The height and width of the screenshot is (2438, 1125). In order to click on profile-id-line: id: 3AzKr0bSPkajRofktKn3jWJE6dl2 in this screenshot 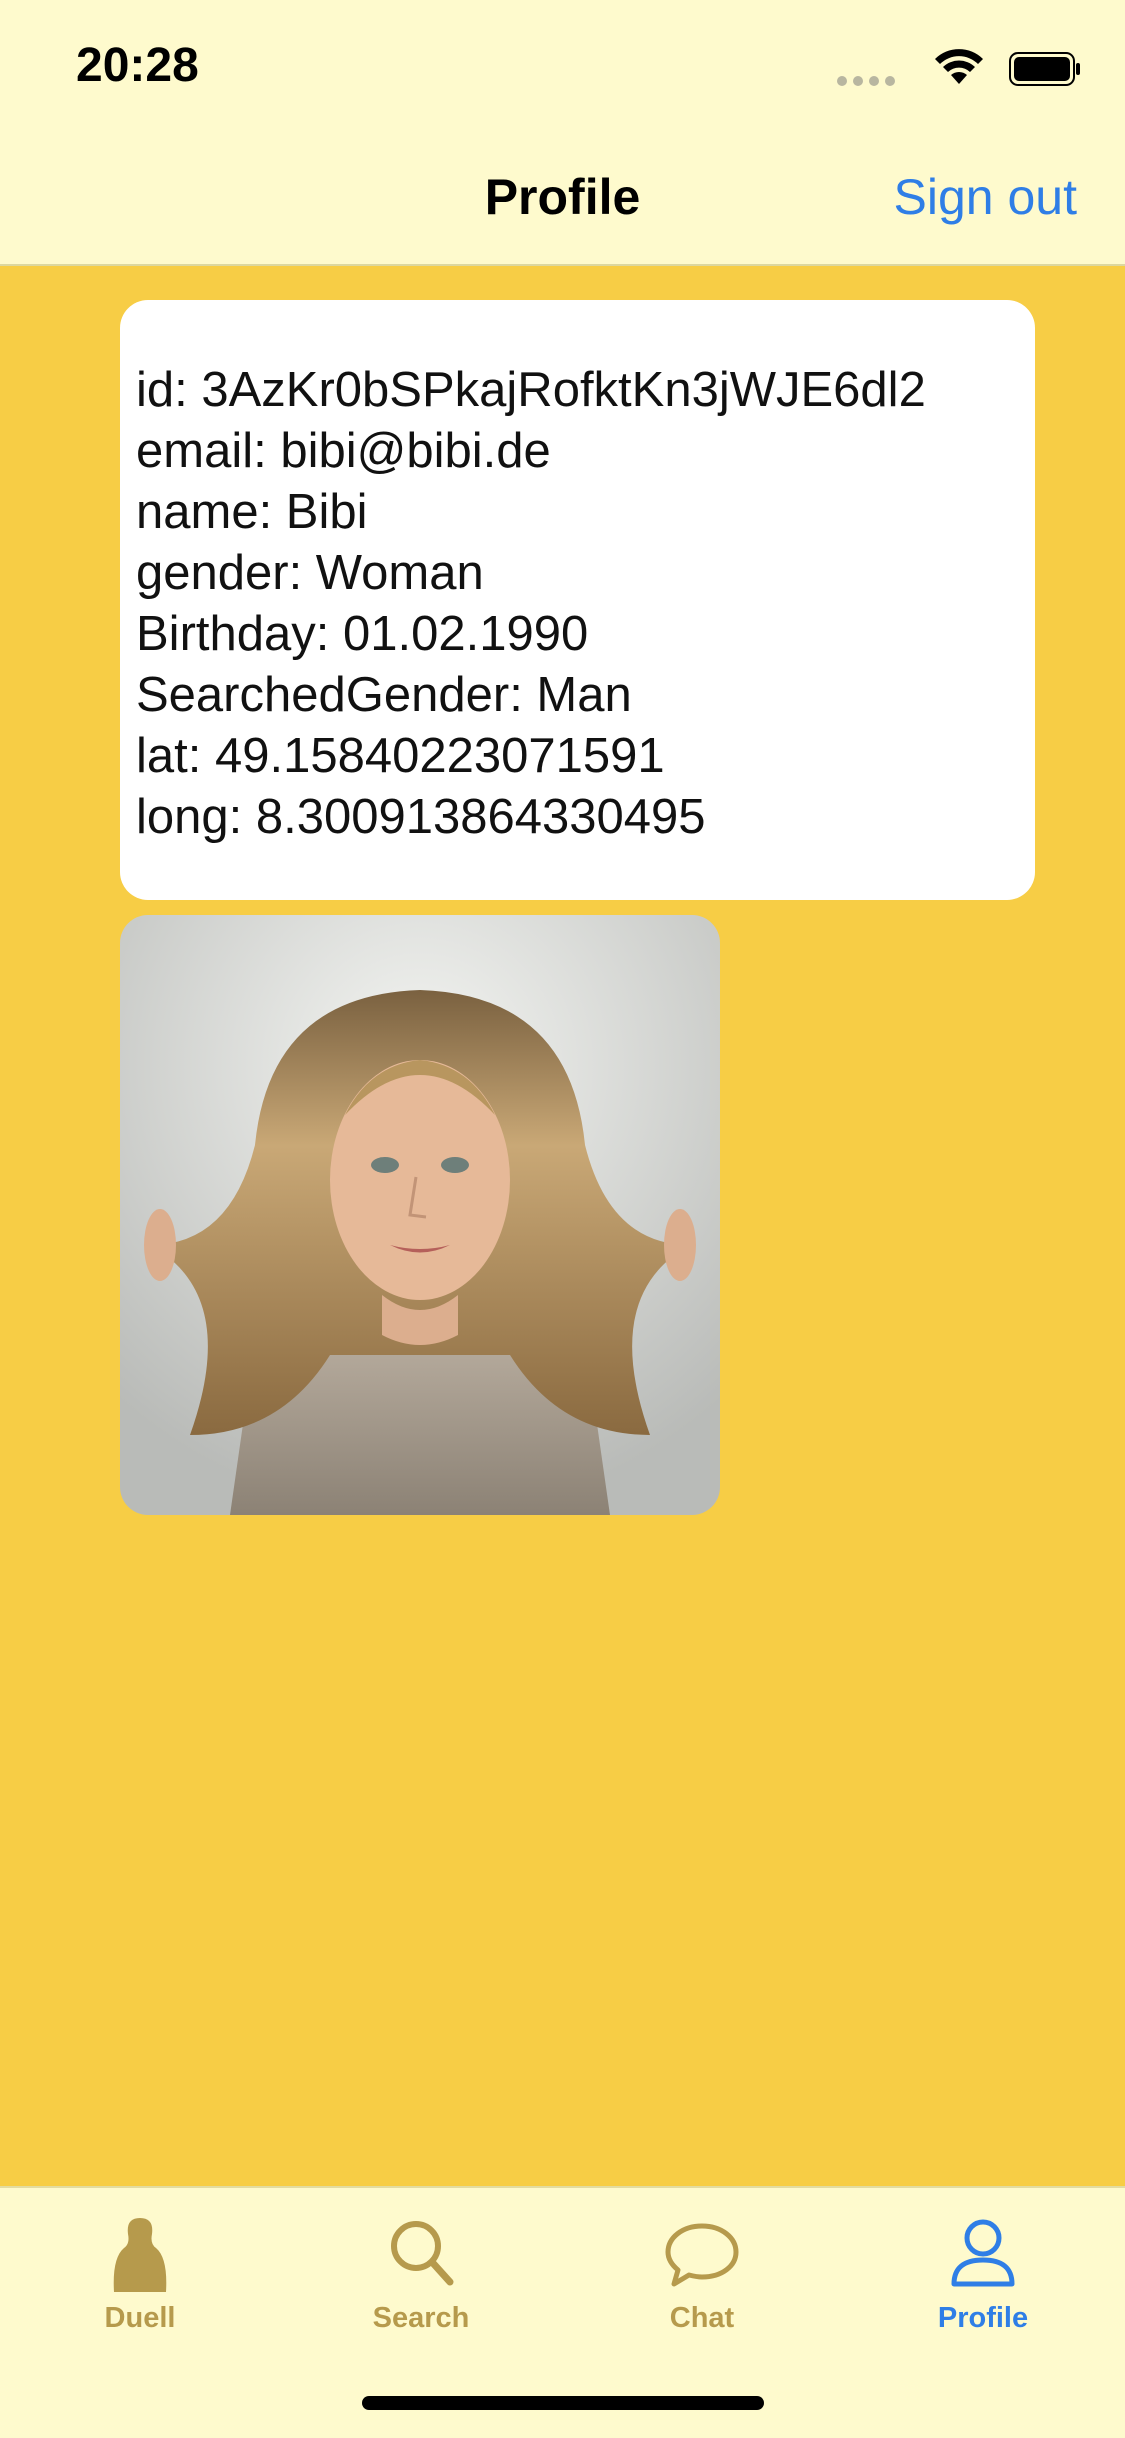, I will do `click(531, 390)`.